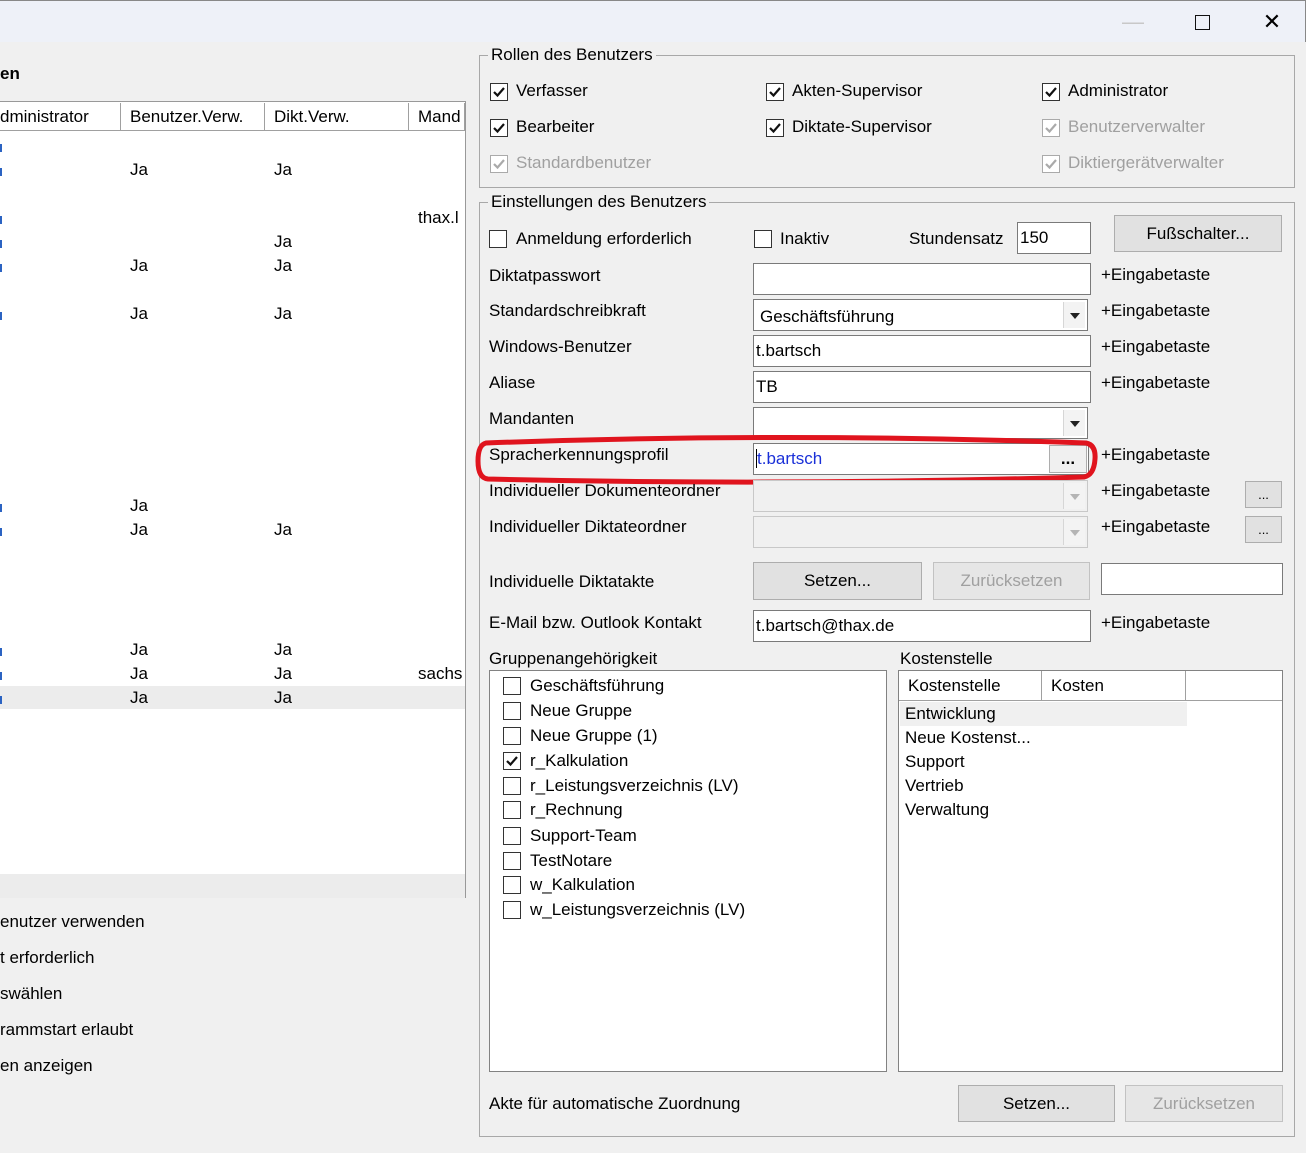 This screenshot has height=1153, width=1306. What do you see at coordinates (1011, 581) in the screenshot?
I see `reset-button: Zurücksetzen` at bounding box center [1011, 581].